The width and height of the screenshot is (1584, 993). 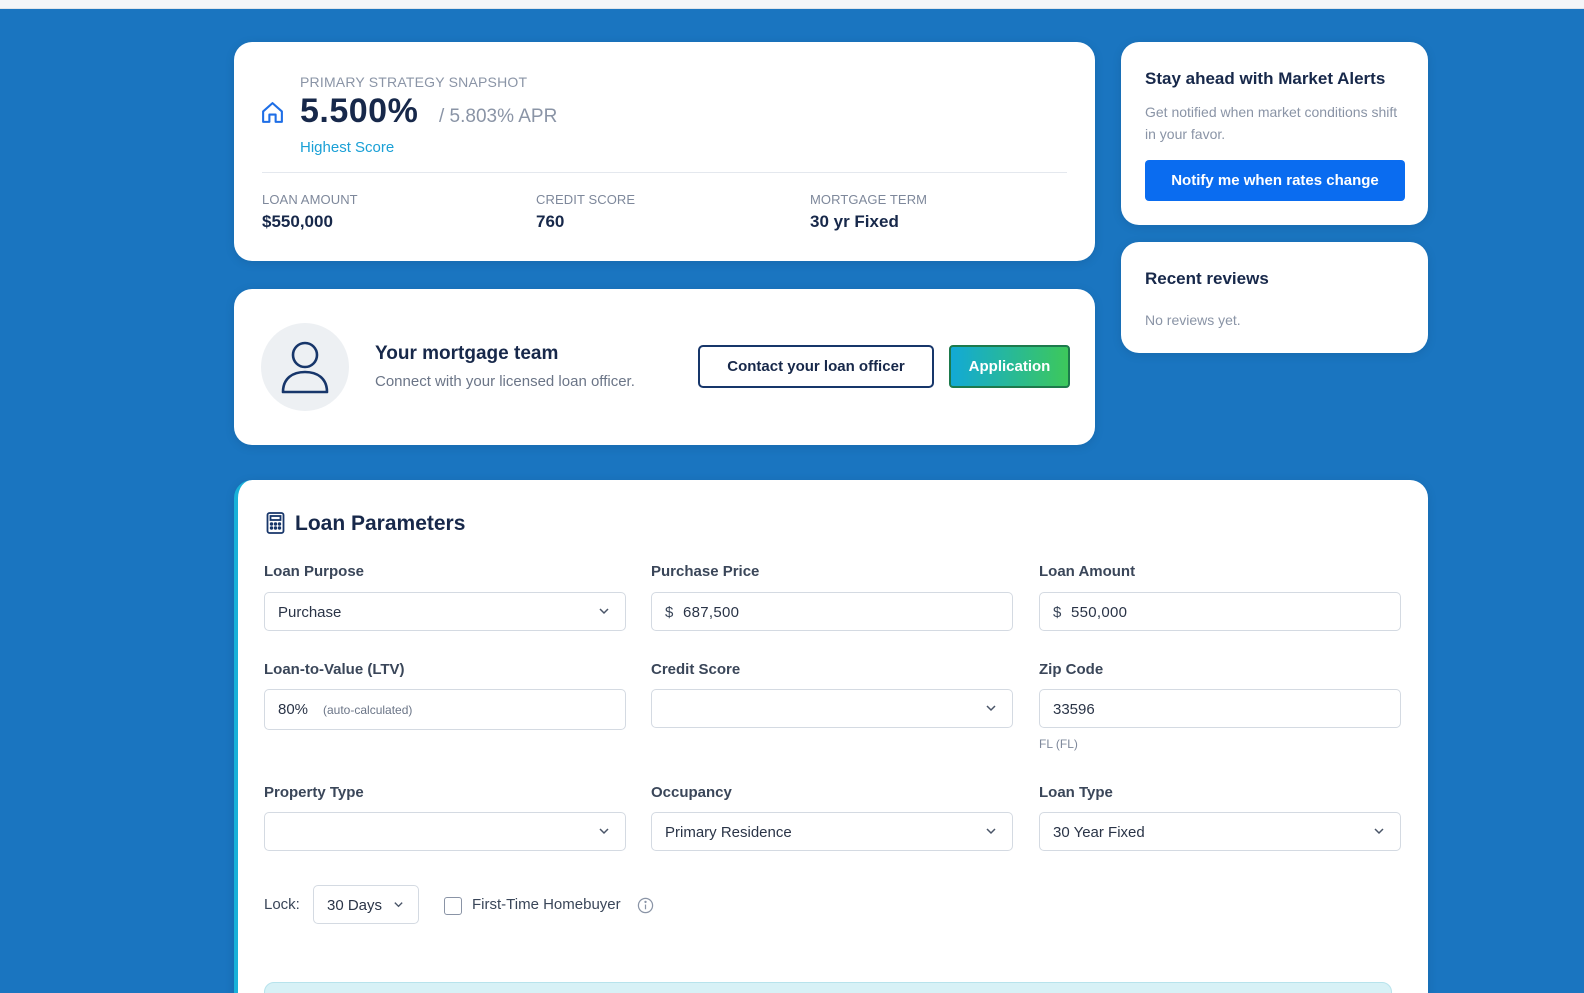 I want to click on notify-rates-button: Notify me when rates change, so click(x=1275, y=180).